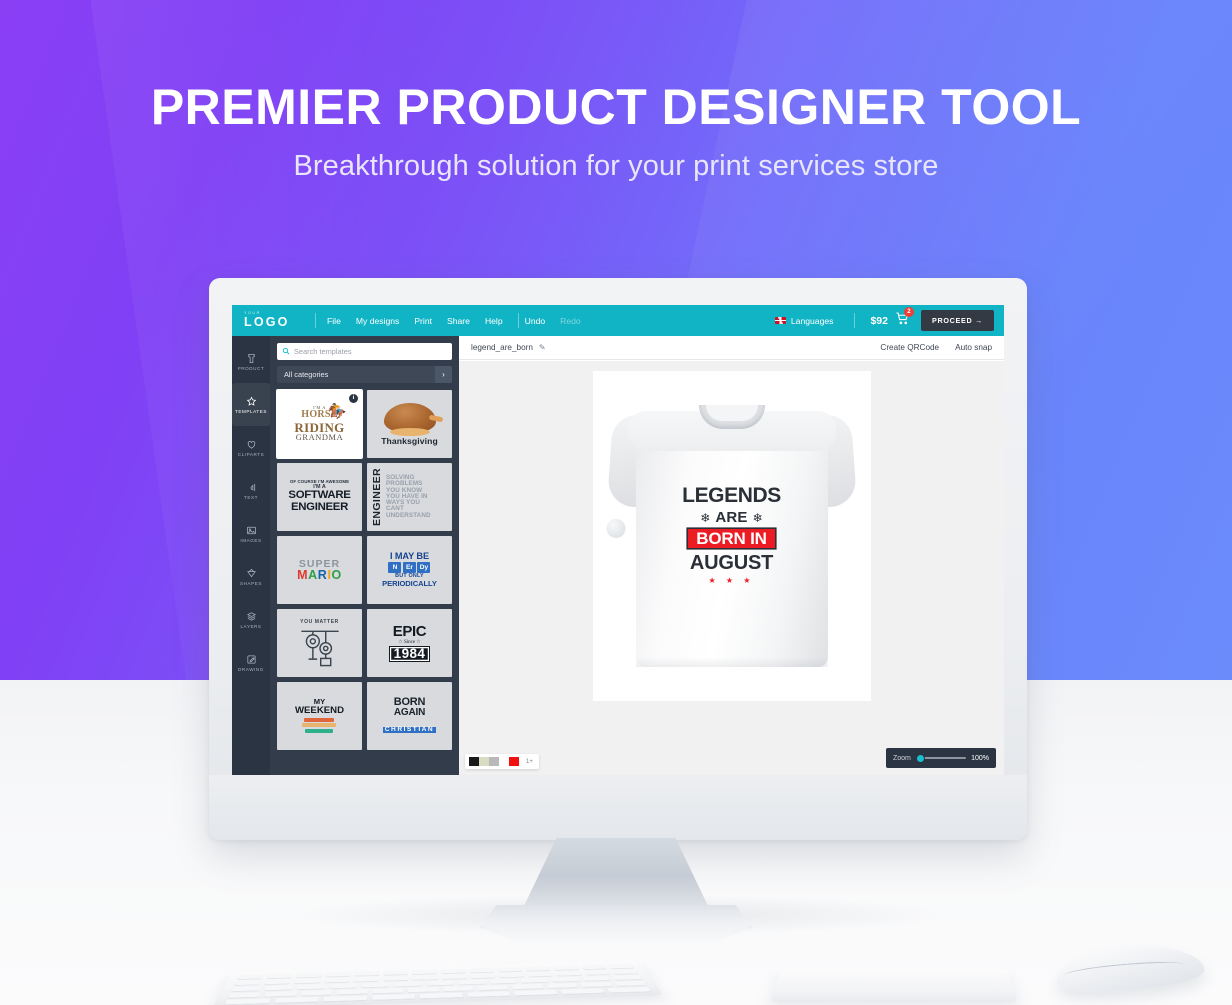  What do you see at coordinates (334, 321) in the screenshot?
I see `menu-file: File` at bounding box center [334, 321].